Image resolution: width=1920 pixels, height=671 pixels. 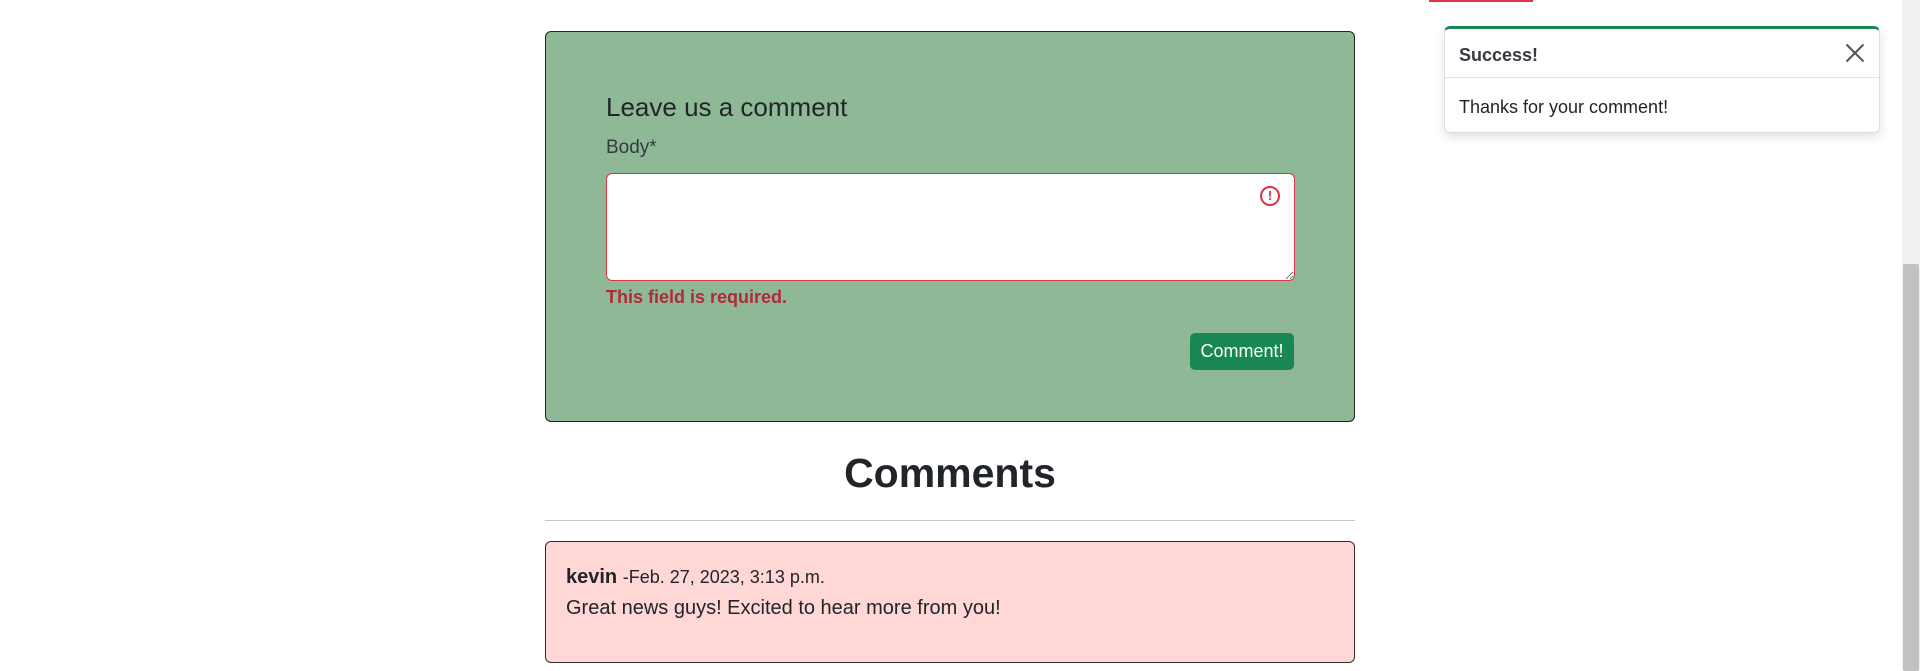 I want to click on body-textarea, so click(x=950, y=227).